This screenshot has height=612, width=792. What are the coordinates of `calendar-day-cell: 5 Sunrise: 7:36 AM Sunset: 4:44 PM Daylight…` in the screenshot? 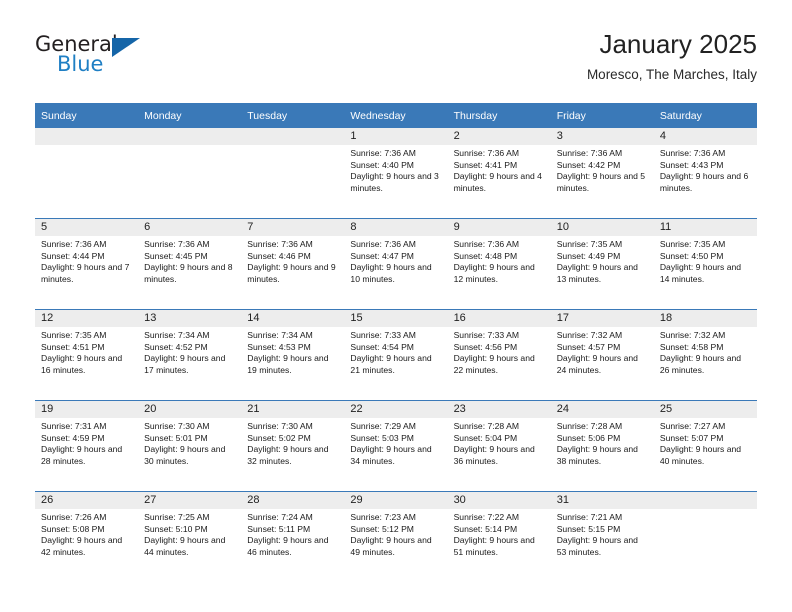 It's located at (87, 264).